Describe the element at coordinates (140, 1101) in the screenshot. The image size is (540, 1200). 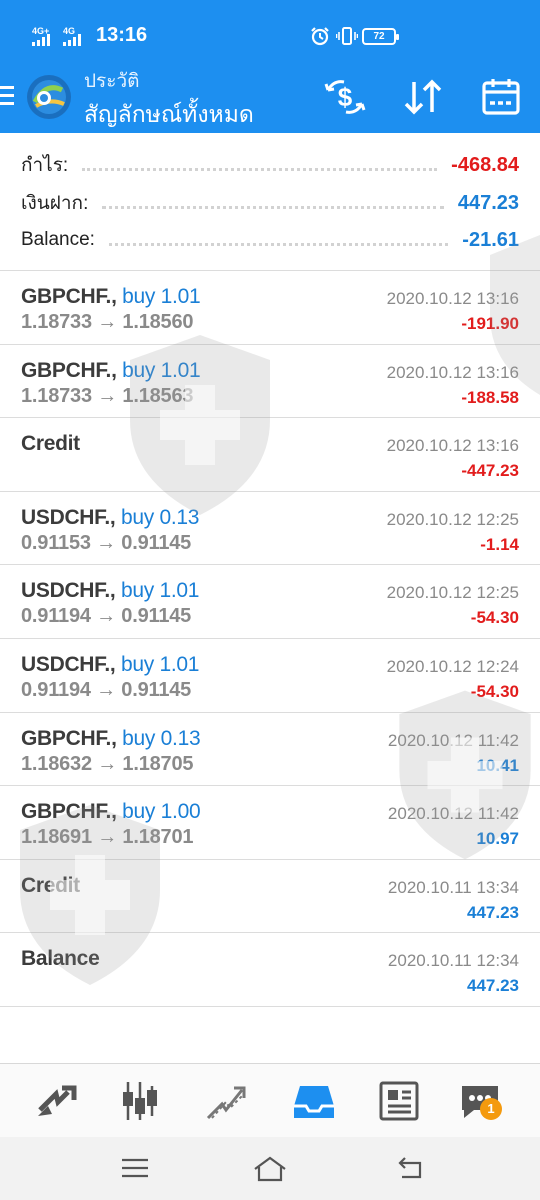
I see `chart-icon` at that location.